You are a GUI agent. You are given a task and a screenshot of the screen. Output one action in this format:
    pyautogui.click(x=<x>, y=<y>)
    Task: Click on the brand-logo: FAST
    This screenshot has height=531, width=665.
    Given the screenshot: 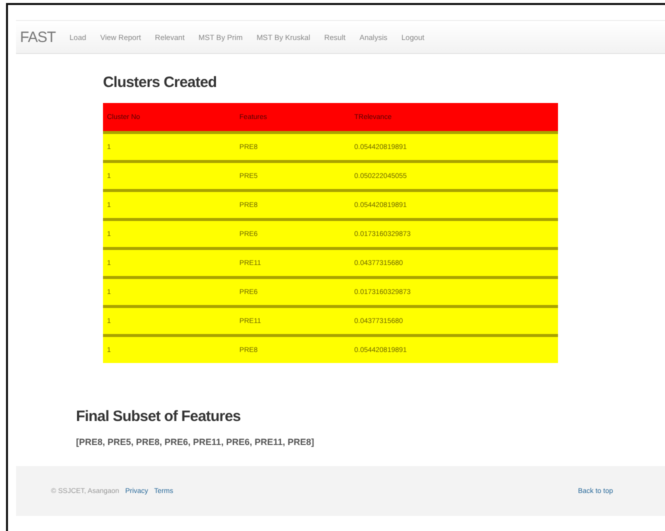 What is the action you would take?
    pyautogui.click(x=38, y=37)
    